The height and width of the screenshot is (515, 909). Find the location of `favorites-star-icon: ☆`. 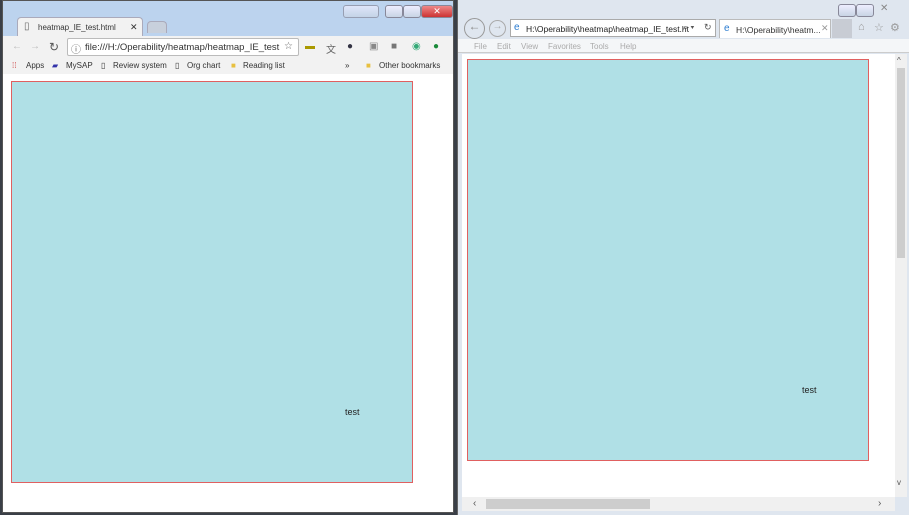

favorites-star-icon: ☆ is located at coordinates (879, 27).